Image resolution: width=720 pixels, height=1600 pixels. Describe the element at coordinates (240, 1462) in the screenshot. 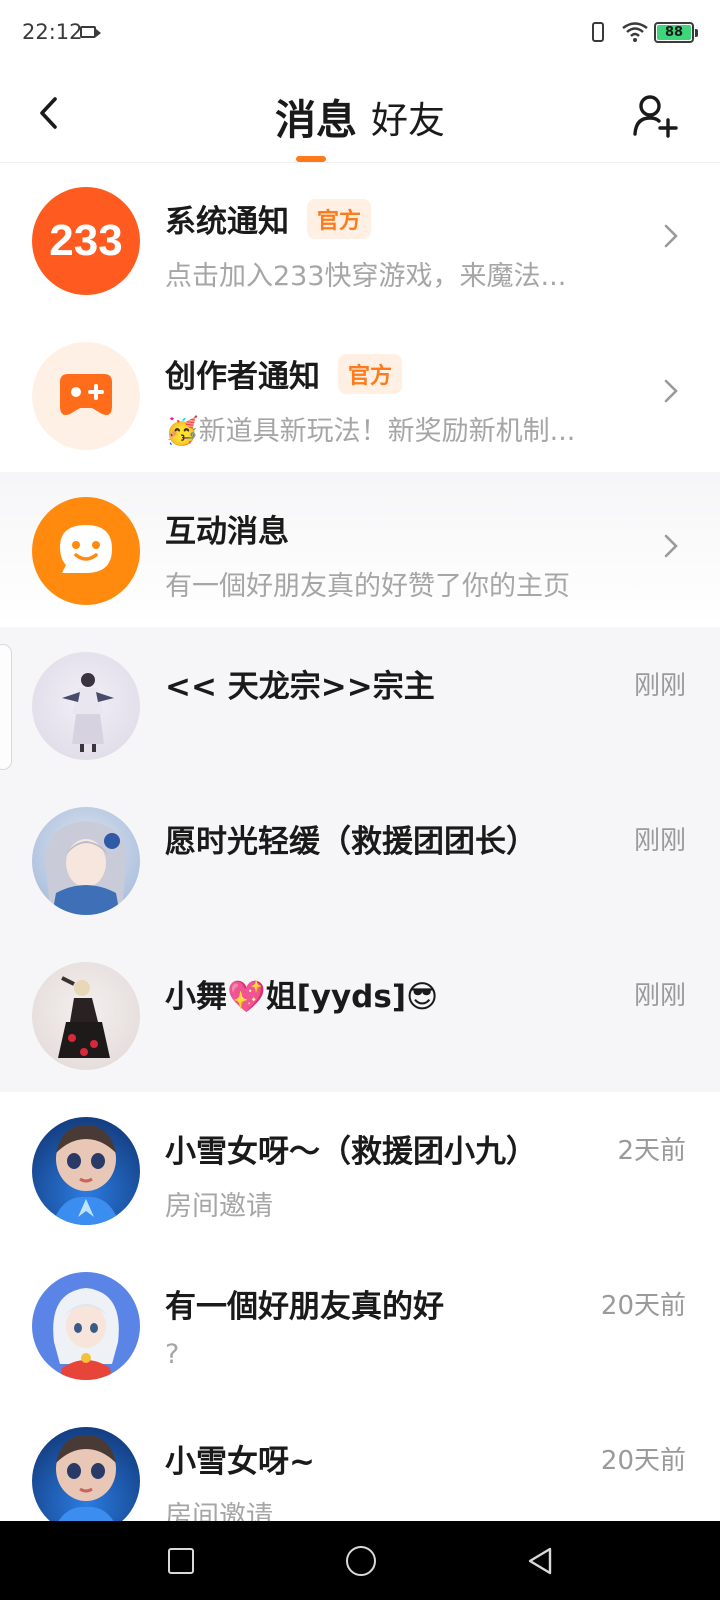

I see `chat-name: 小雪女呀~` at that location.